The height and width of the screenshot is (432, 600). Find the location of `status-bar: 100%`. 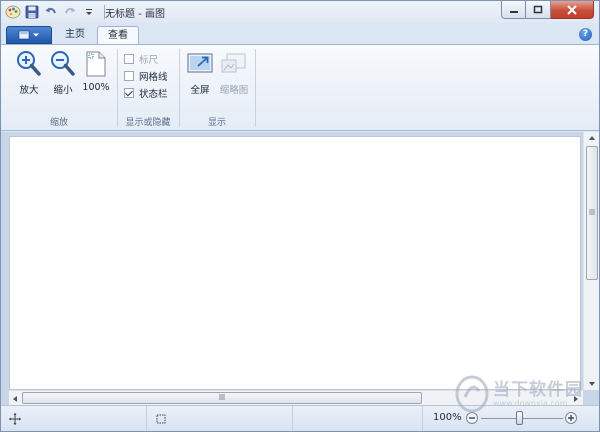

status-bar: 100% is located at coordinates (300, 418).